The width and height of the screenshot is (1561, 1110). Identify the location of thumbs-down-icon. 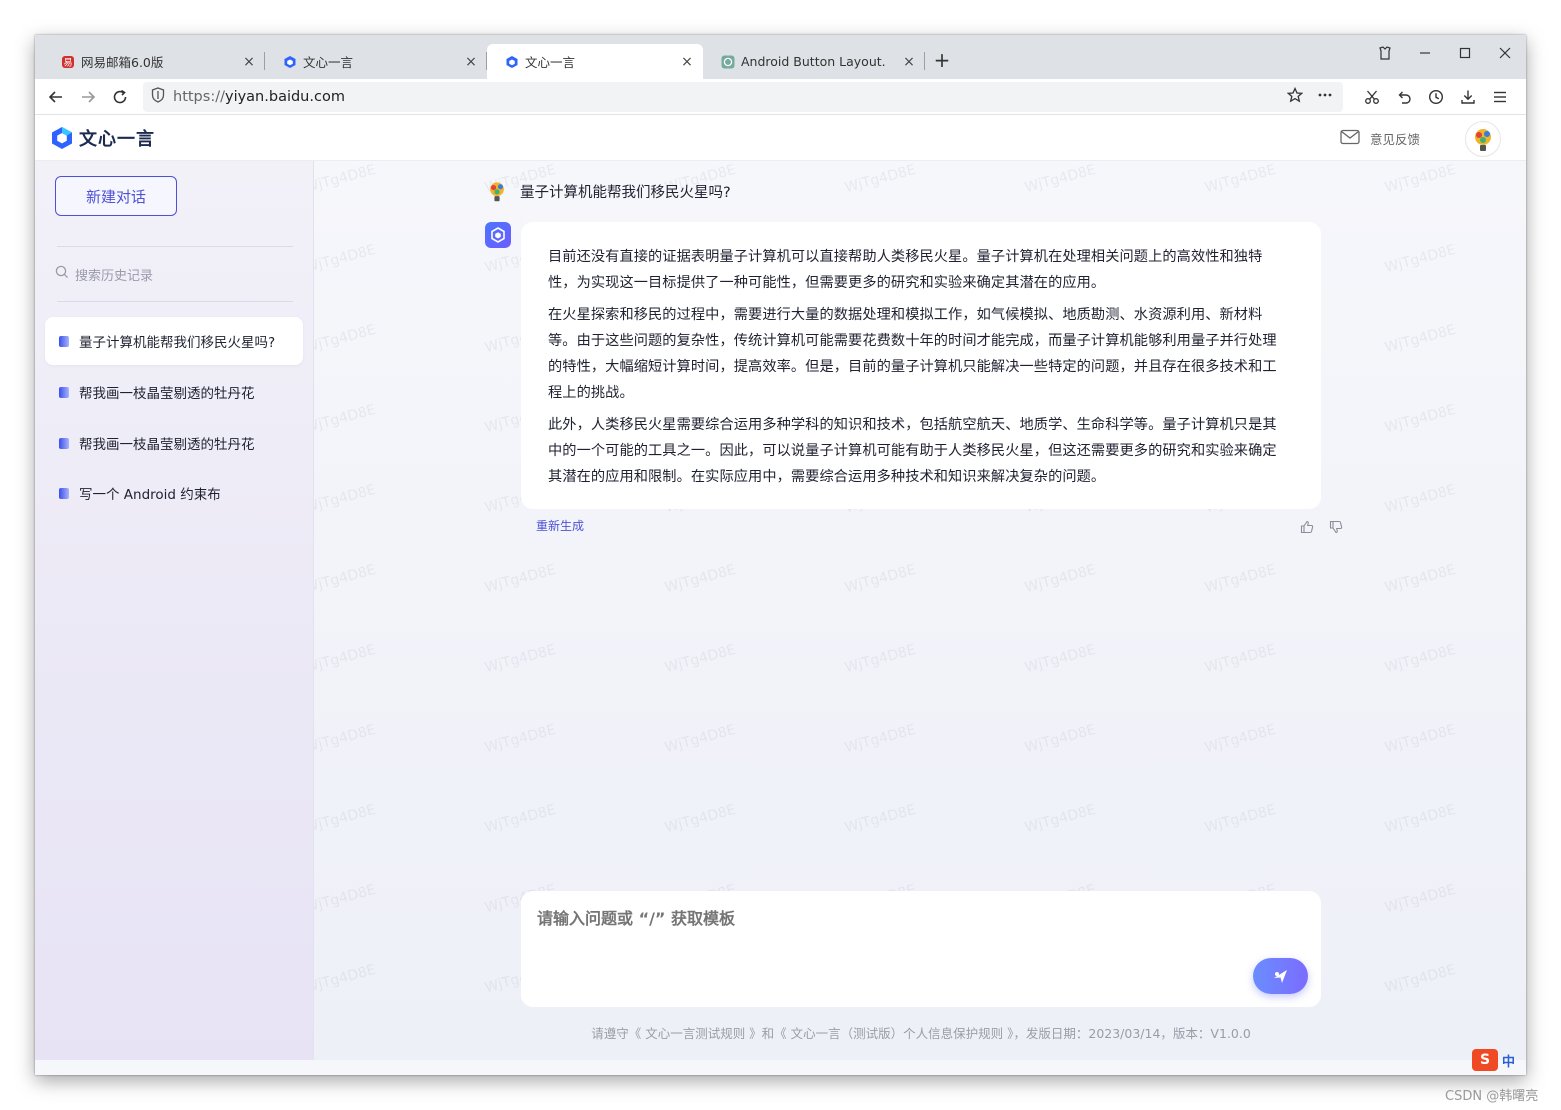
(1336, 527).